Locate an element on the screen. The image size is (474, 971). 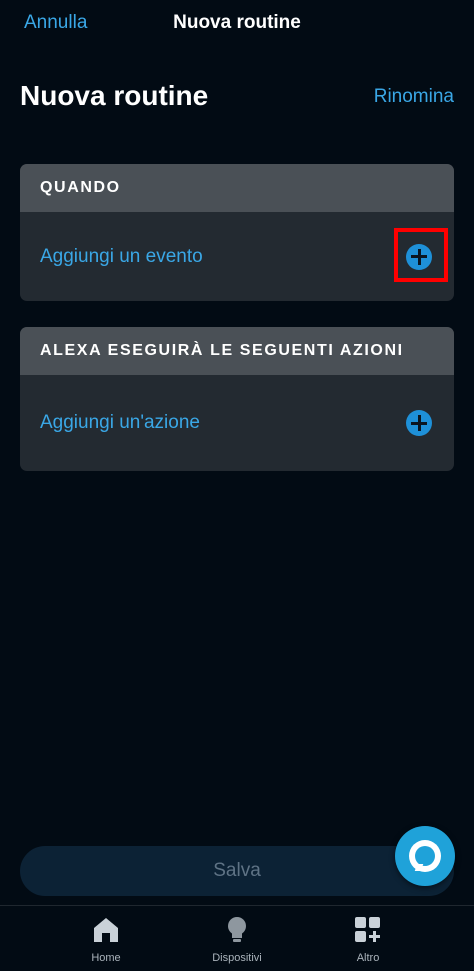
nav-label-more: Altro is located at coordinates (368, 958).